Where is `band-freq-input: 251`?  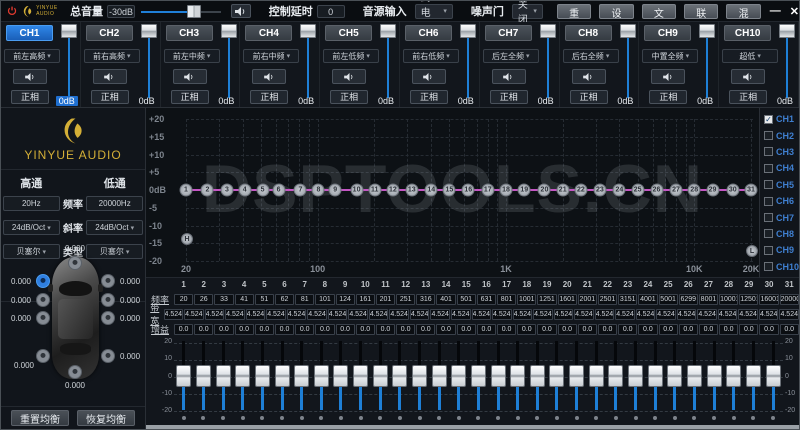 band-freq-input: 251 is located at coordinates (406, 299).